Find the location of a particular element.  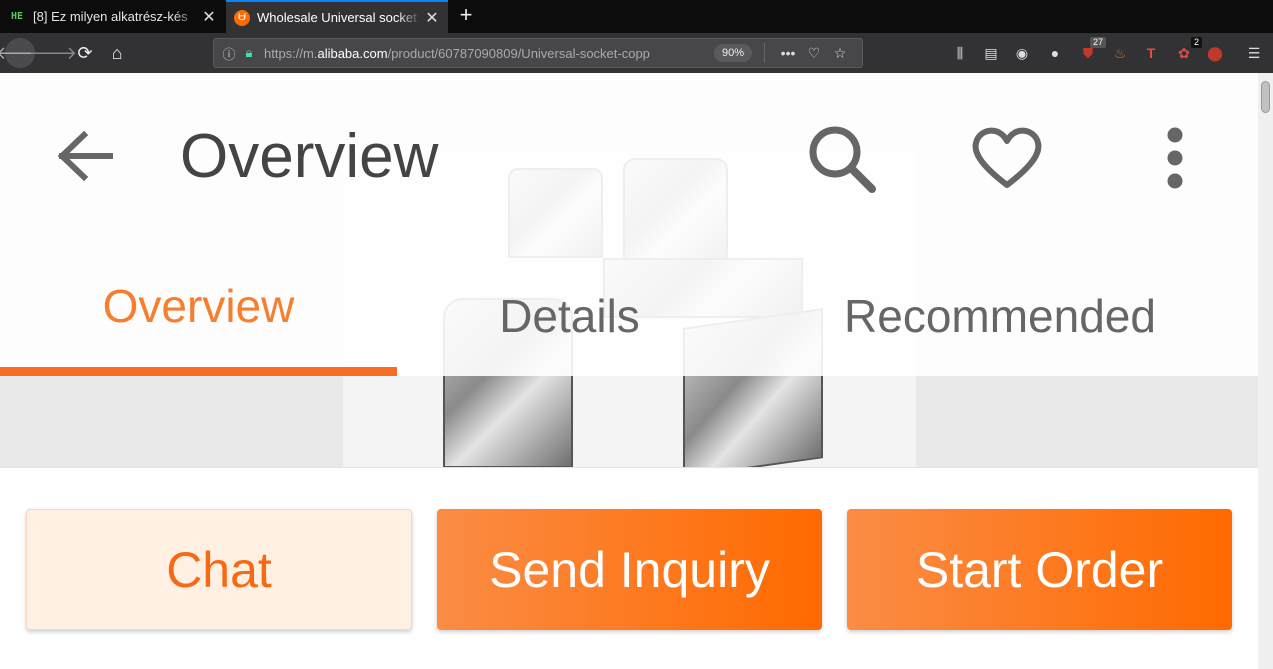

page-actions-icon: ••• is located at coordinates (788, 53).